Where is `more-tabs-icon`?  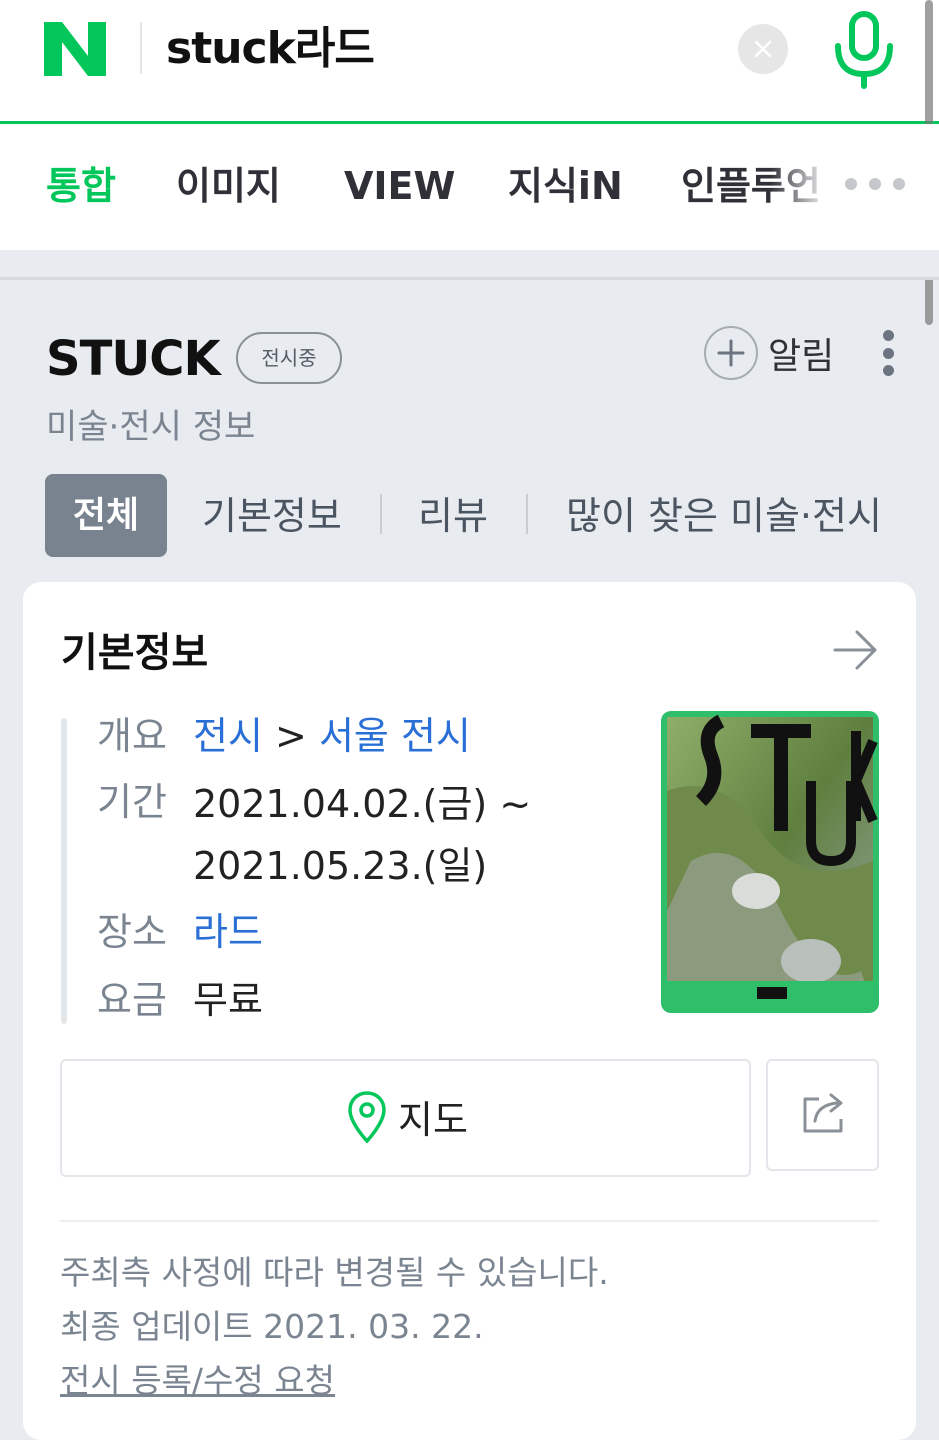
more-tabs-icon is located at coordinates (875, 184).